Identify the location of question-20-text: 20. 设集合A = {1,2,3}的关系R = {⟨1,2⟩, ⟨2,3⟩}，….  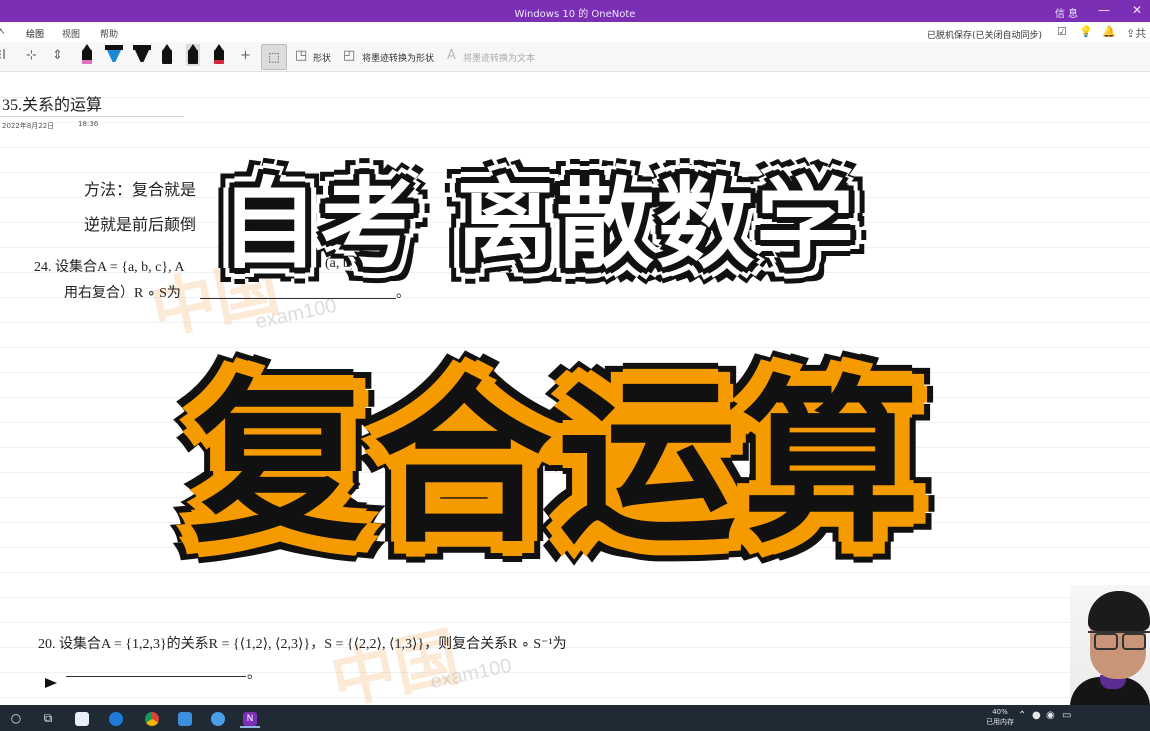
(302, 643).